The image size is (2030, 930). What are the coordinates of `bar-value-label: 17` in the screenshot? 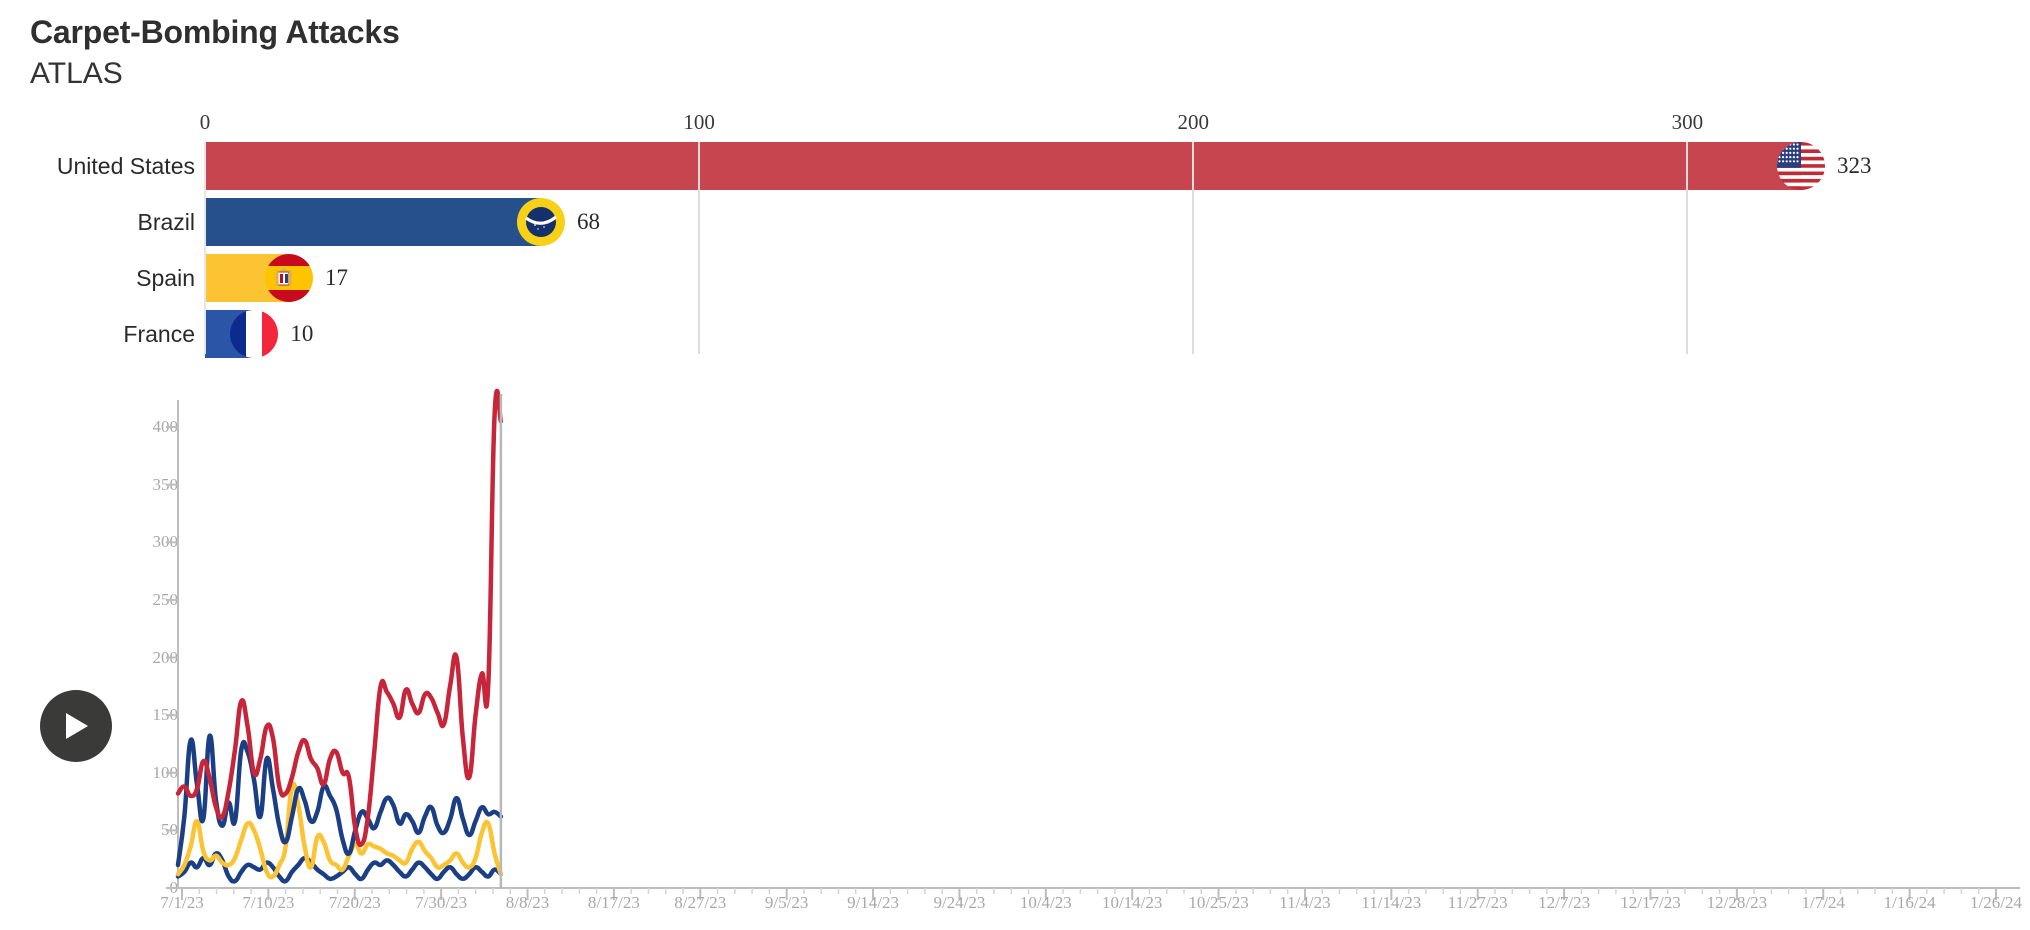 It's located at (336, 277).